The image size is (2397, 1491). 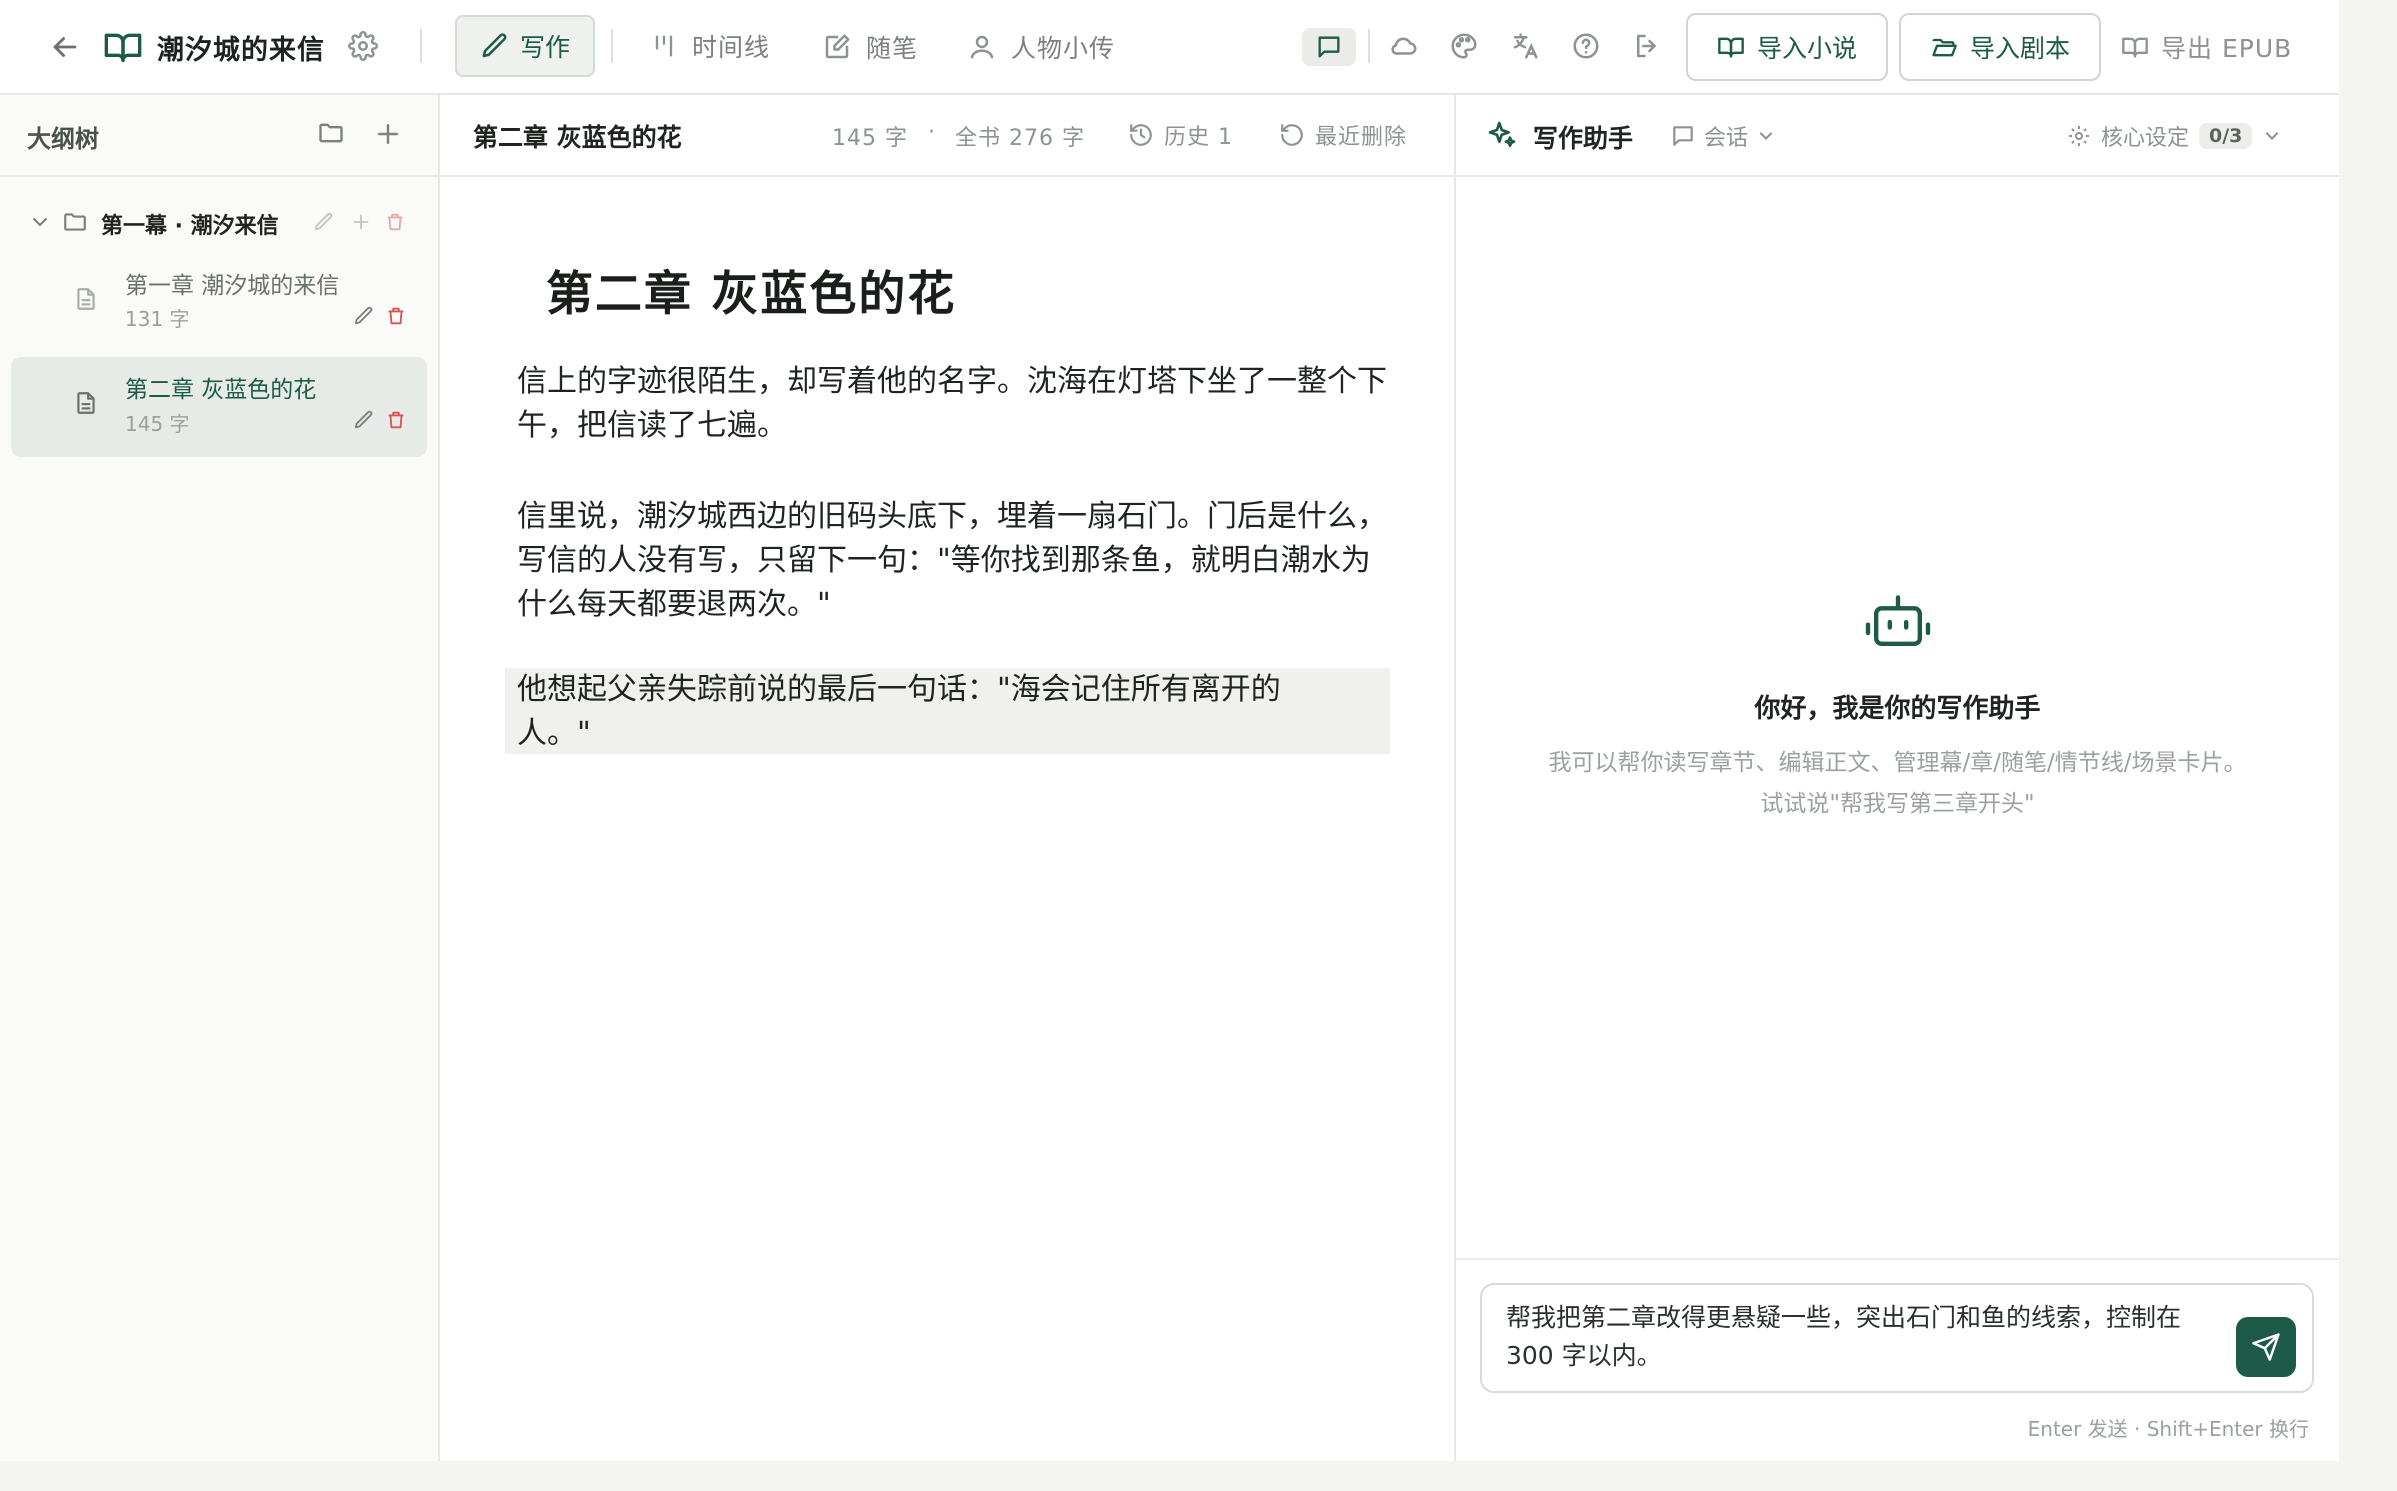 I want to click on document-title: 第二章 灰蓝色的花, so click(x=751, y=289).